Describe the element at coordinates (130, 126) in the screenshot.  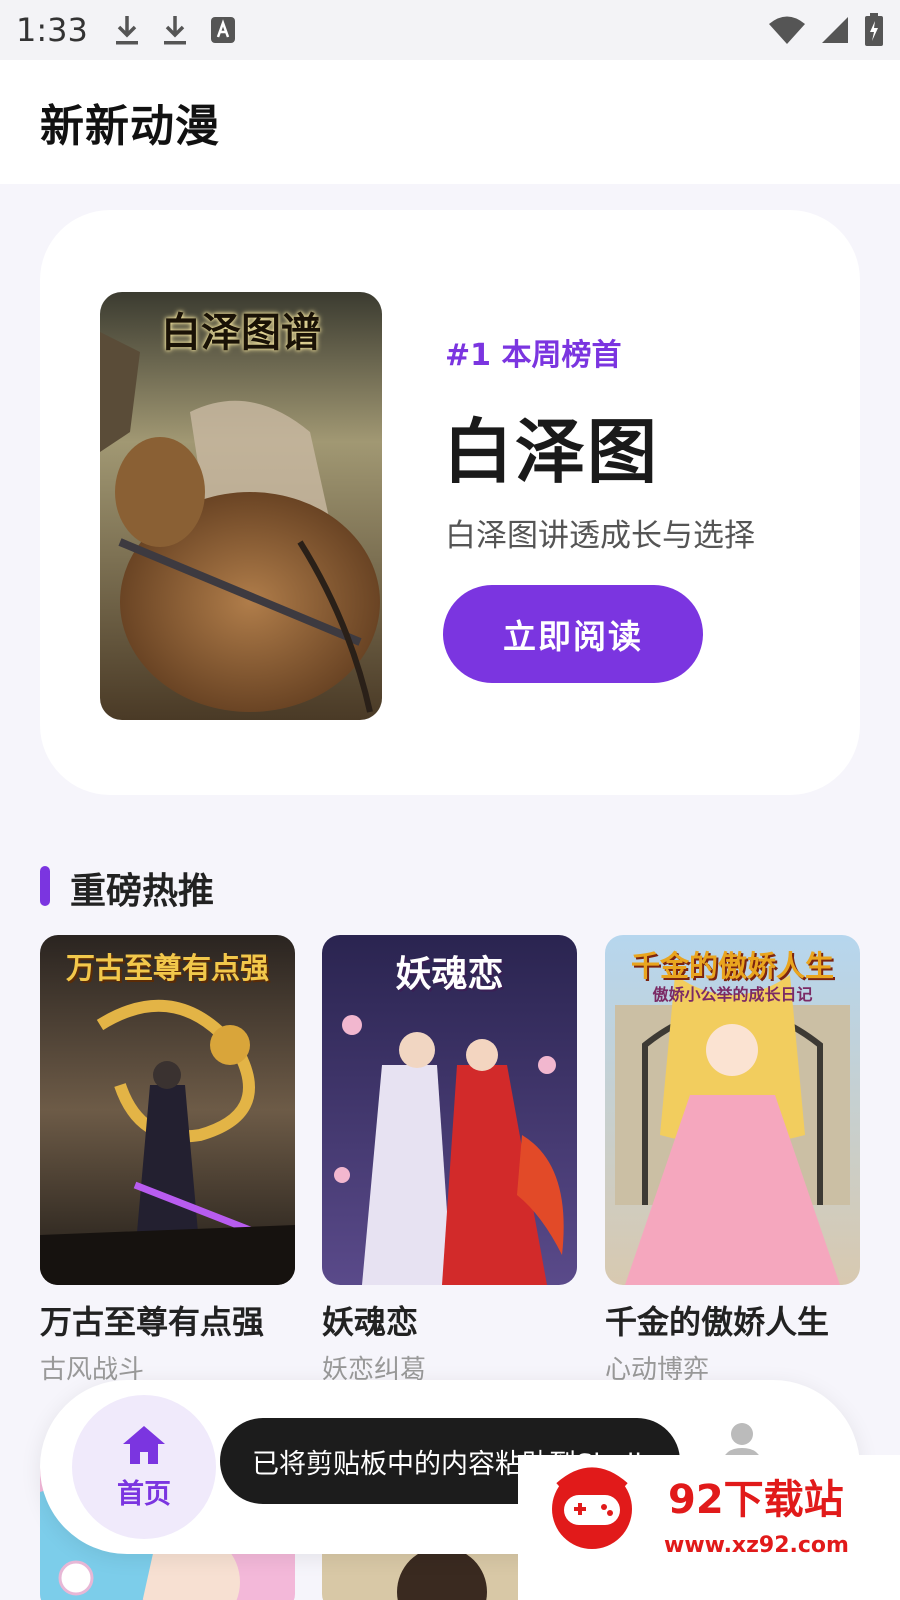
I see `app-title: 新新动漫` at that location.